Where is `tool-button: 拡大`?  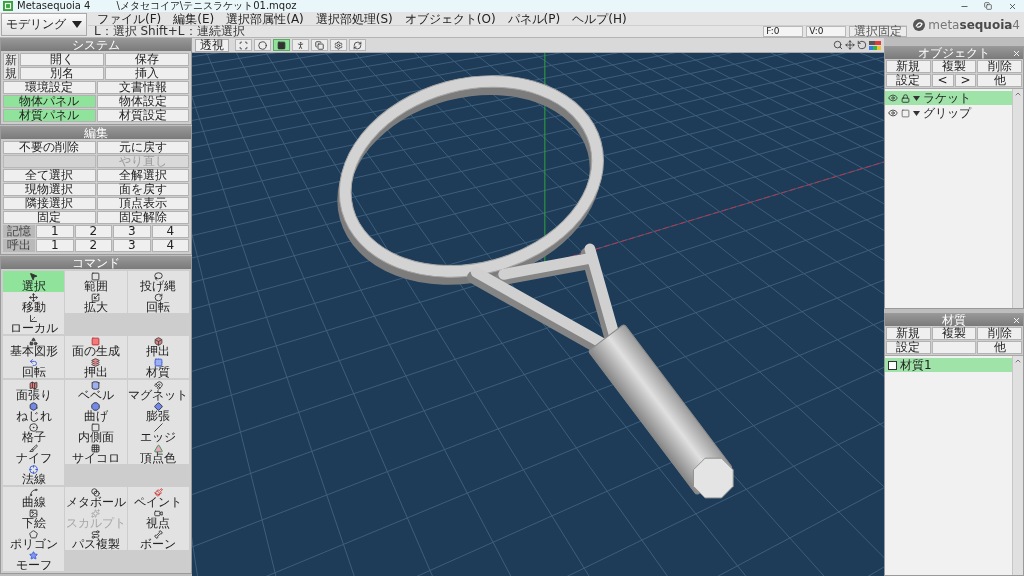
tool-button: 拡大 is located at coordinates (96, 302).